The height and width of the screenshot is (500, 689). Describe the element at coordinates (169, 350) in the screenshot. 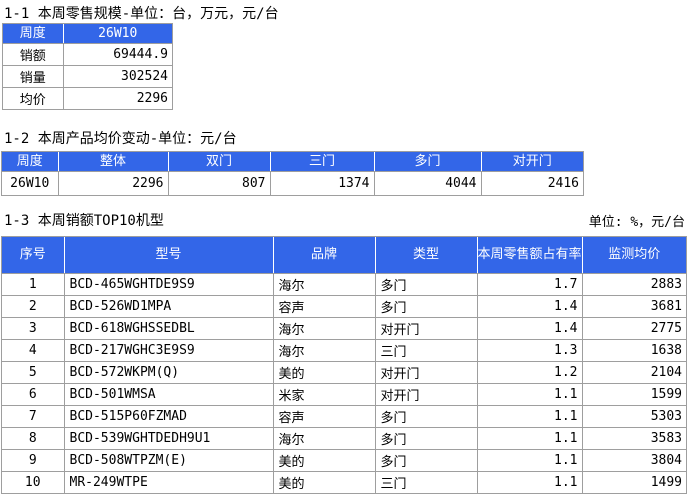

I see `model-cell: BCD-217WGHC3E9S9` at that location.